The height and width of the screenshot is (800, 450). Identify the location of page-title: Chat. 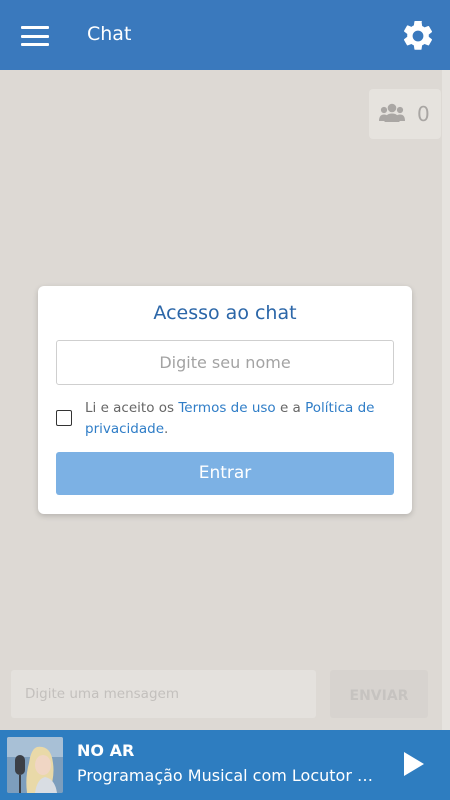
(109, 34).